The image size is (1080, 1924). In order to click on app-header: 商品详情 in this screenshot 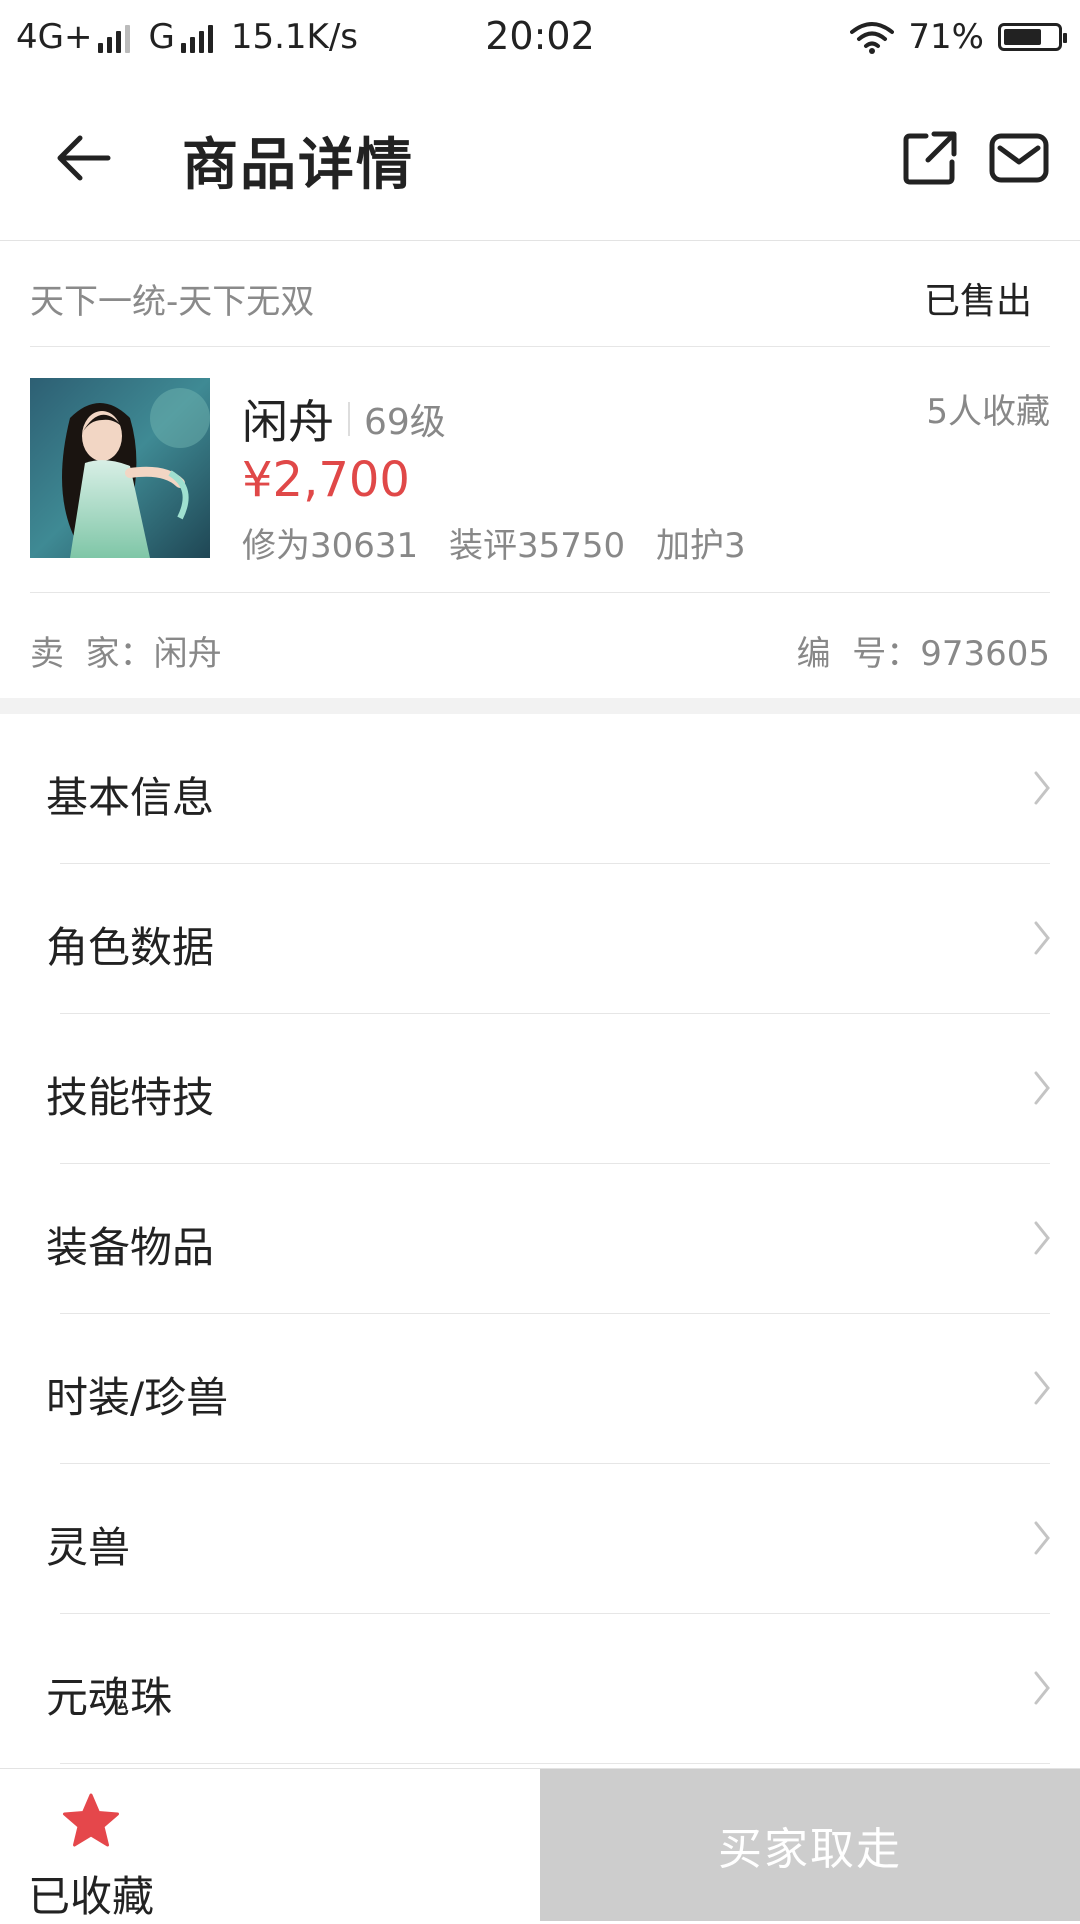, I will do `click(540, 158)`.